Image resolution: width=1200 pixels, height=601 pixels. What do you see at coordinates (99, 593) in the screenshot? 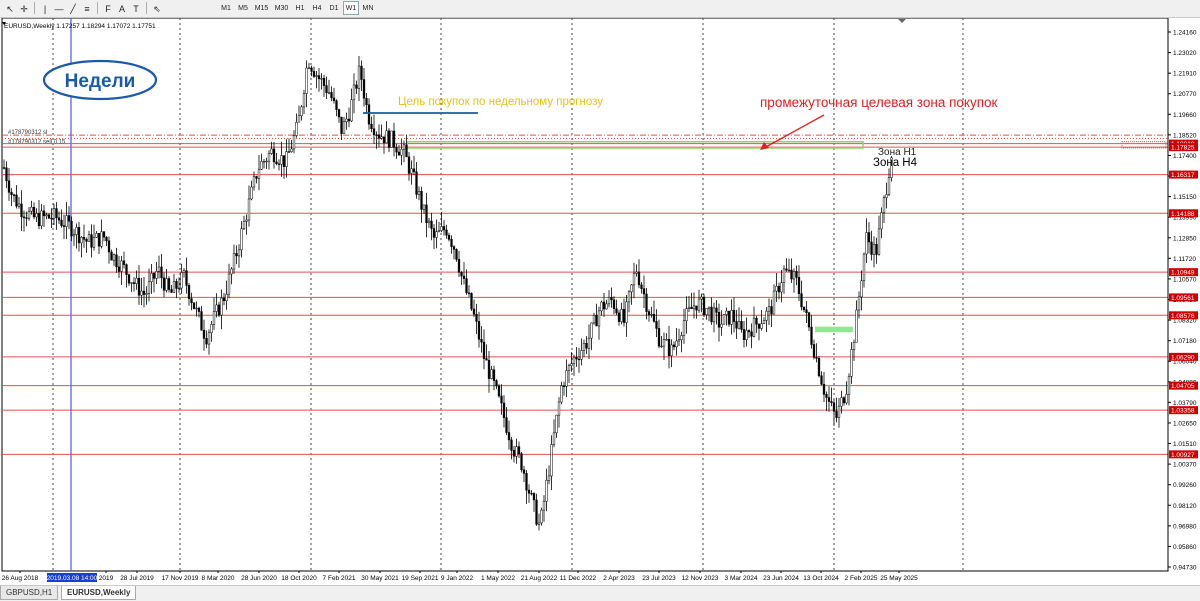
I see `tab-eurusd-weekly: EURUSD,Weekly` at bounding box center [99, 593].